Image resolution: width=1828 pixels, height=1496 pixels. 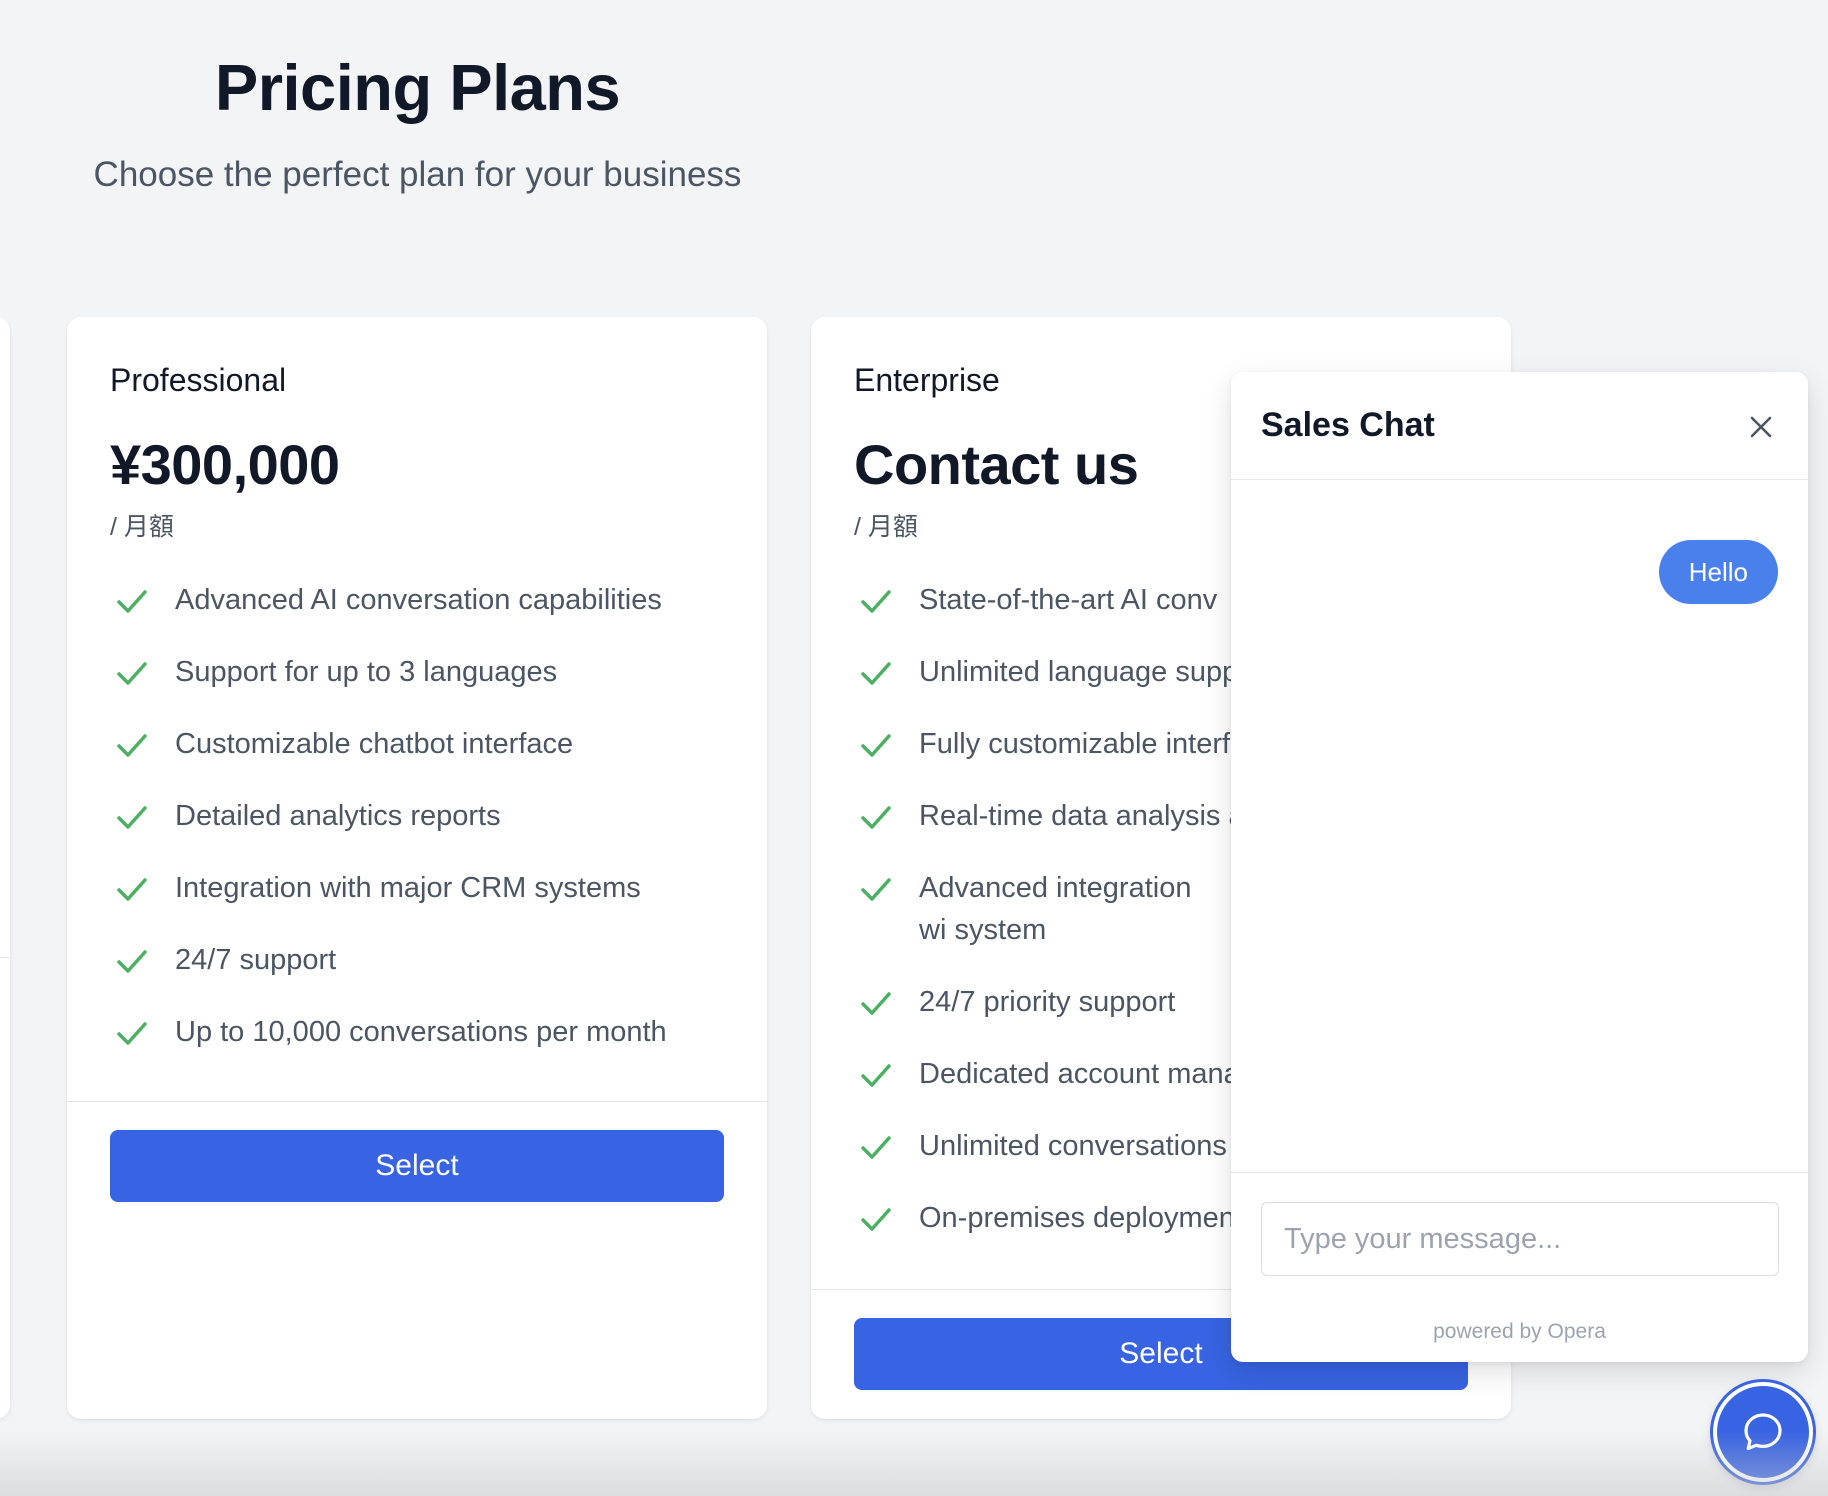 I want to click on chat-bubble-icon, so click(x=1763, y=1432).